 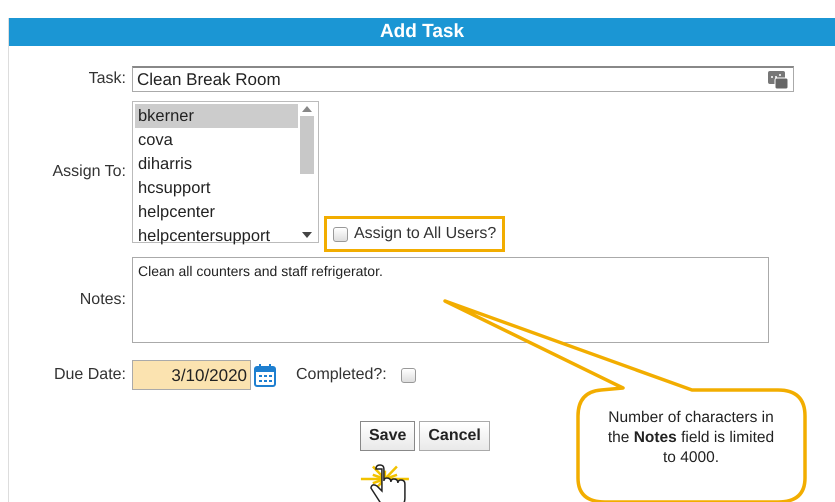 What do you see at coordinates (450, 300) in the screenshot?
I see `notes-field: Clean all counters and staff refrigerator.` at bounding box center [450, 300].